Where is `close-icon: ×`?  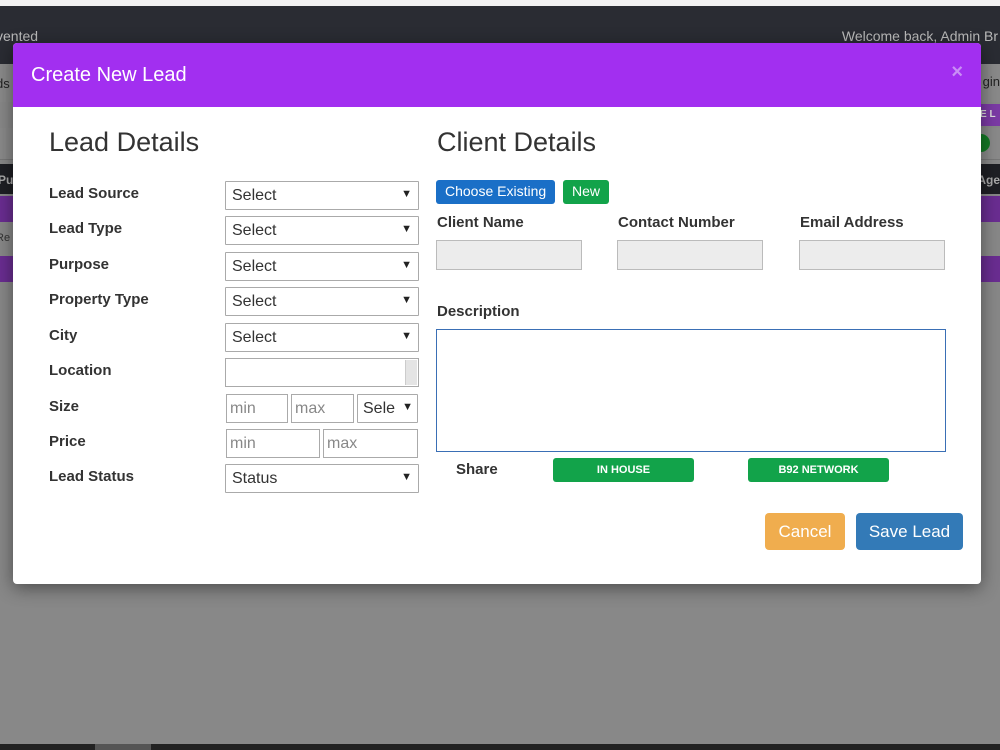 close-icon: × is located at coordinates (957, 72).